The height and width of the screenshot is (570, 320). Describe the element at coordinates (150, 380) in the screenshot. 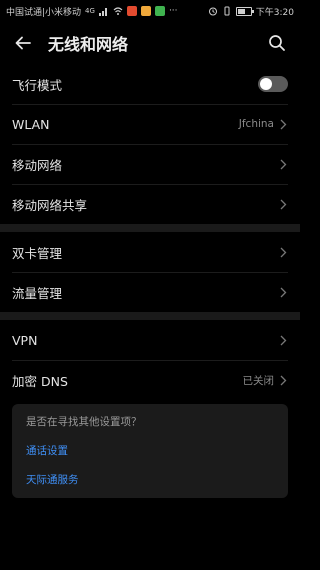

I see `row-encrypted-dns: 加密 DNS 已关闭` at that location.